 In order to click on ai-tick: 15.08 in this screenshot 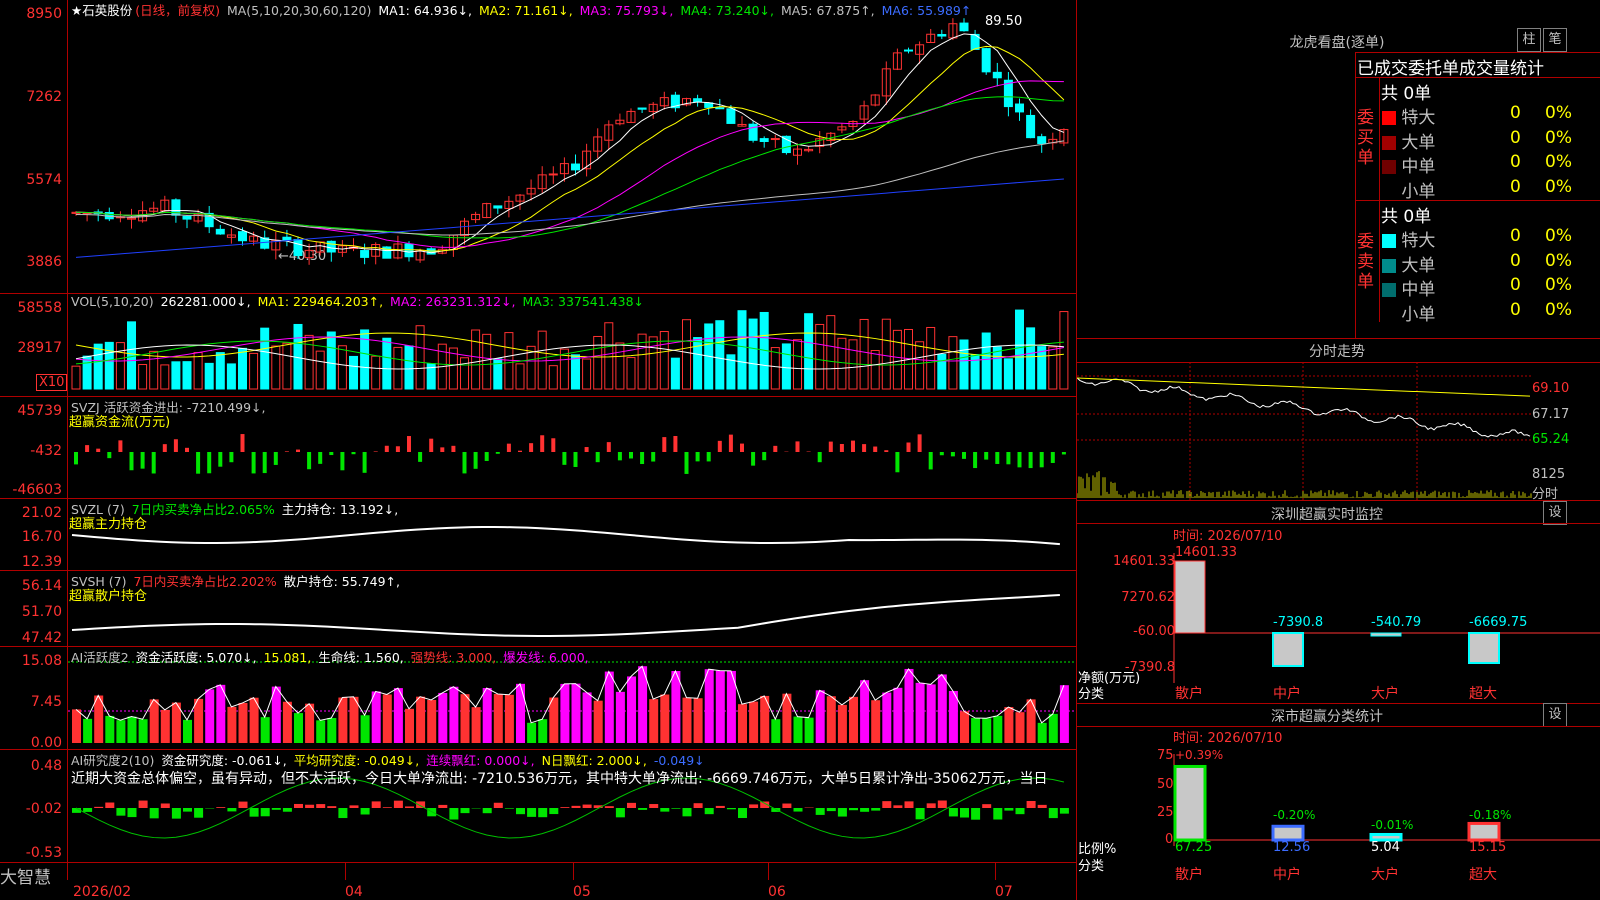, I will do `click(41, 661)`.